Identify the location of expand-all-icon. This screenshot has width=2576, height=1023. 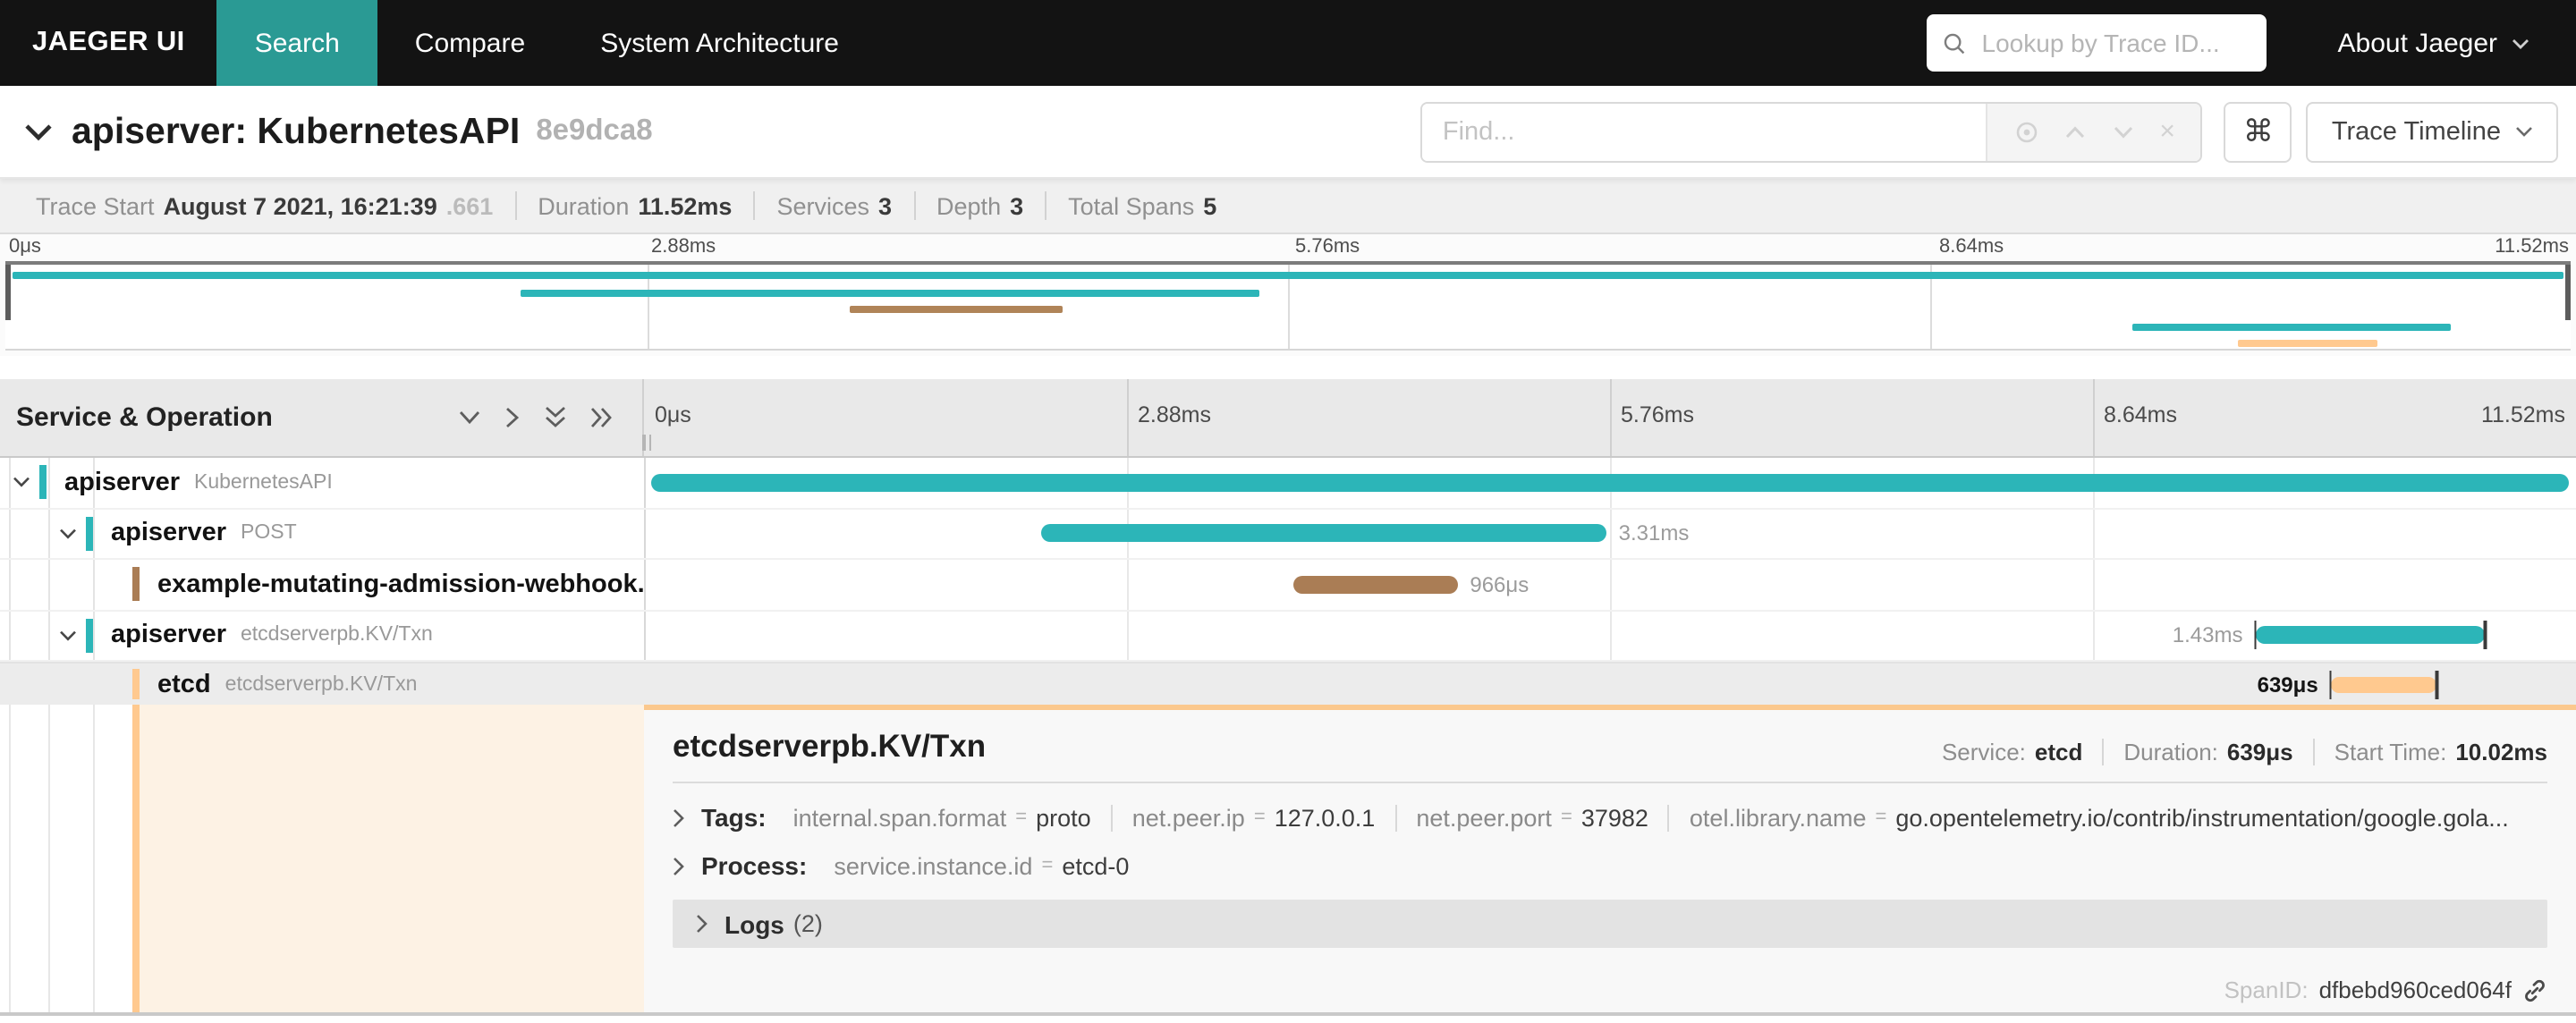
(602, 417).